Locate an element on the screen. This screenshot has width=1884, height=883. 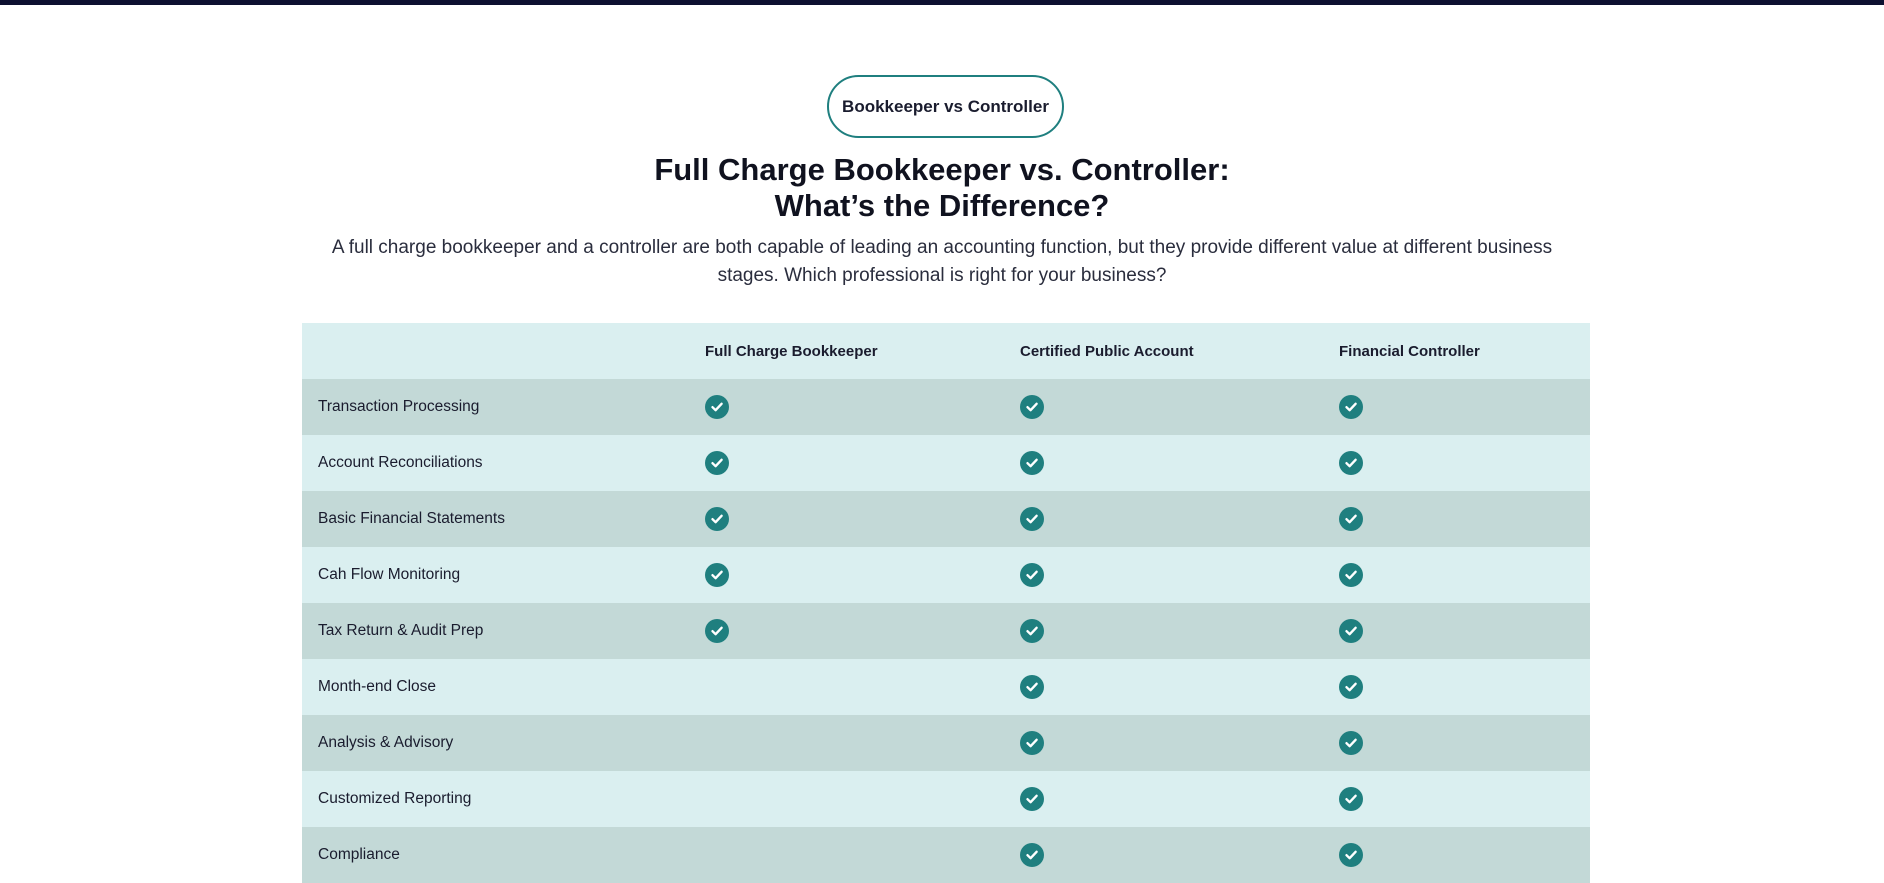
table-row: Month-end Close is located at coordinates (946, 687).